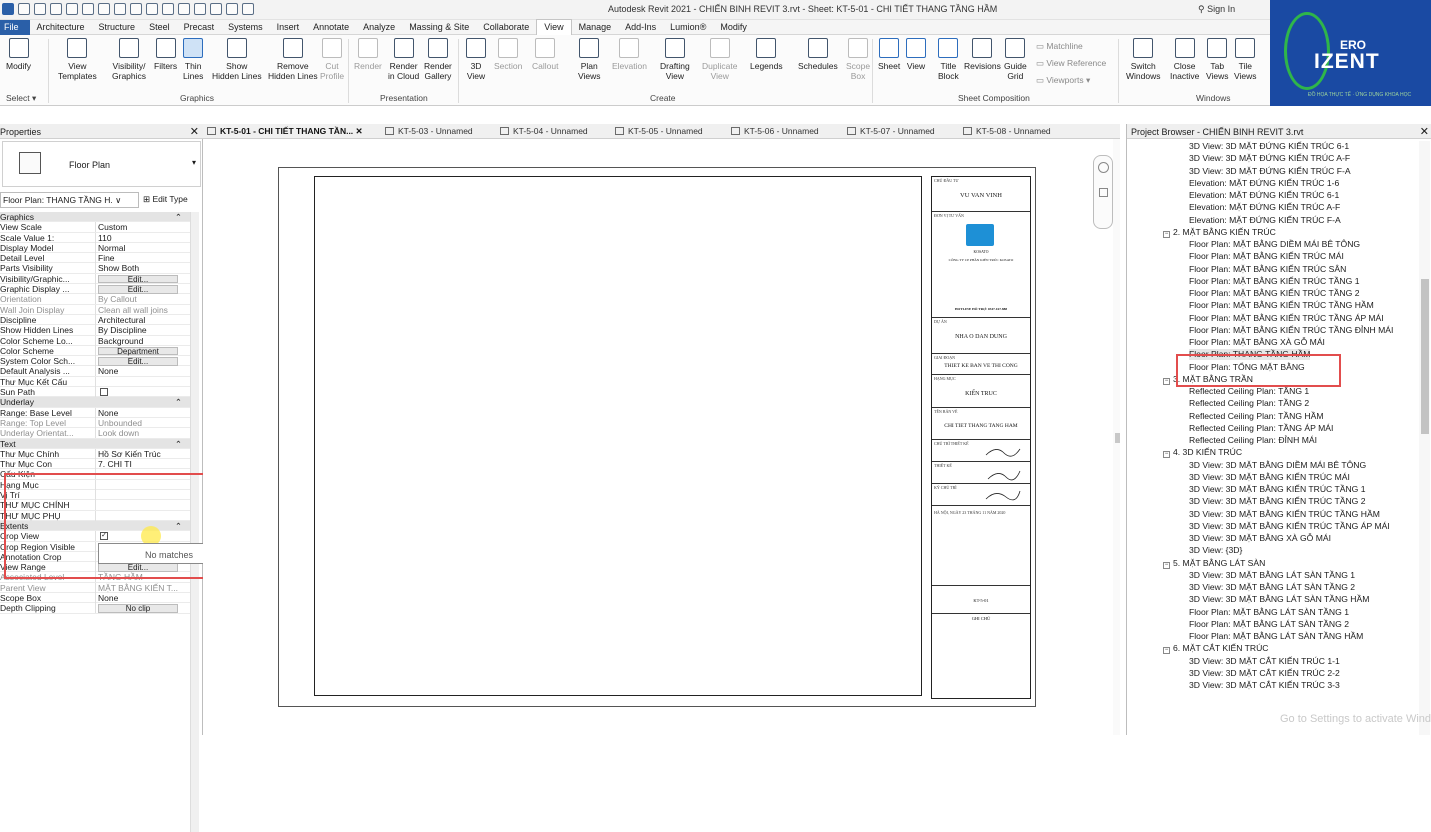 Image resolution: width=1431 pixels, height=832 pixels. I want to click on browser-item: Reflected Ceiling Plan: TẦNG HẦM, so click(1256, 416).